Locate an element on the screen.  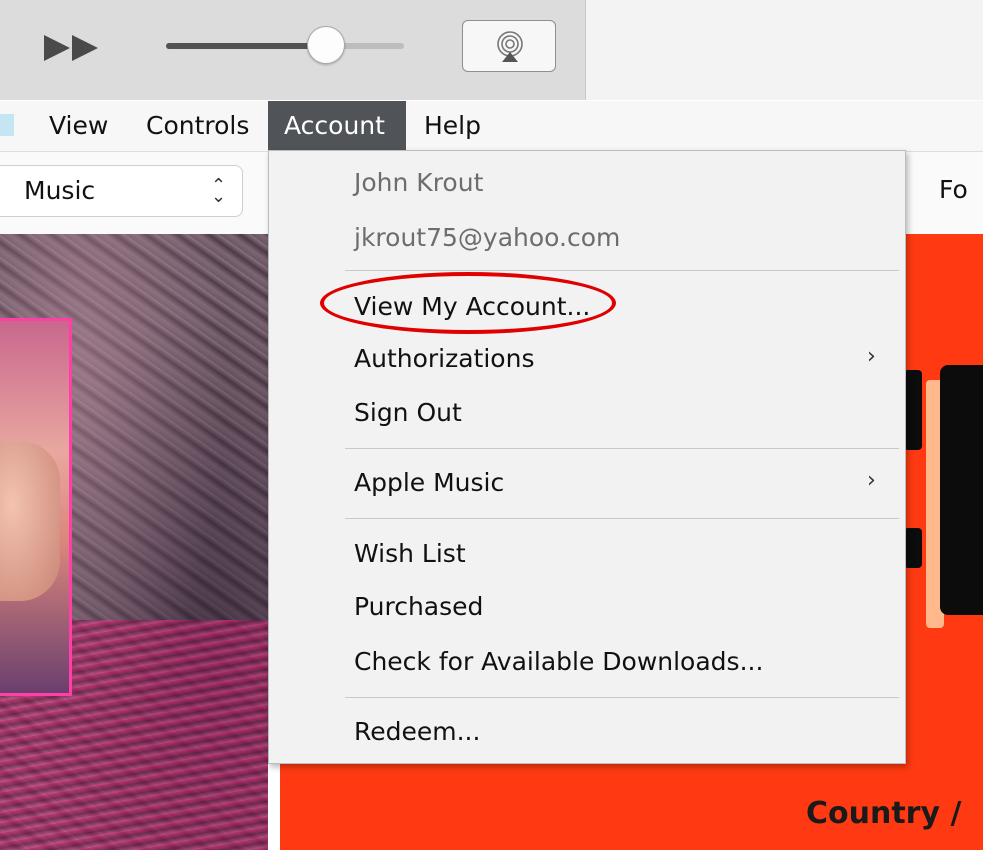
player-toolbar is located at coordinates (491, 50).